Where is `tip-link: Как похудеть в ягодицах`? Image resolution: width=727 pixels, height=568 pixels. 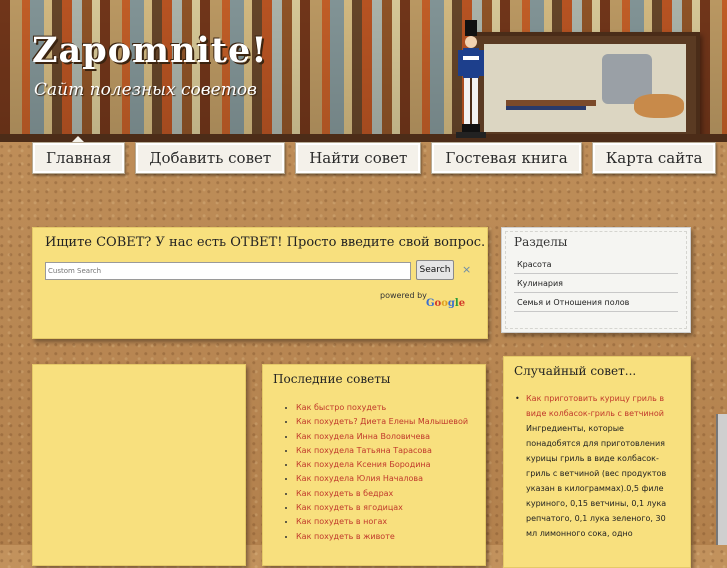 tip-link: Как похудеть в ягодицах is located at coordinates (349, 507).